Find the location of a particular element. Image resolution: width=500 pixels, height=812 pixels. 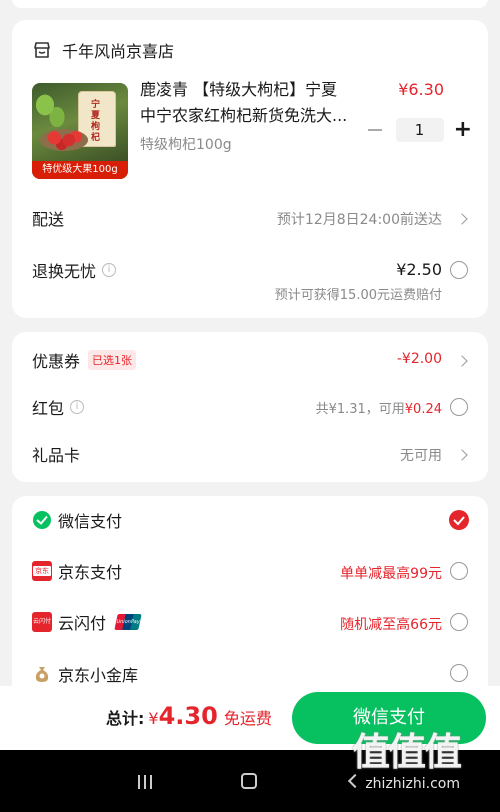

quickpass-icon: 云闪付 is located at coordinates (42, 622).